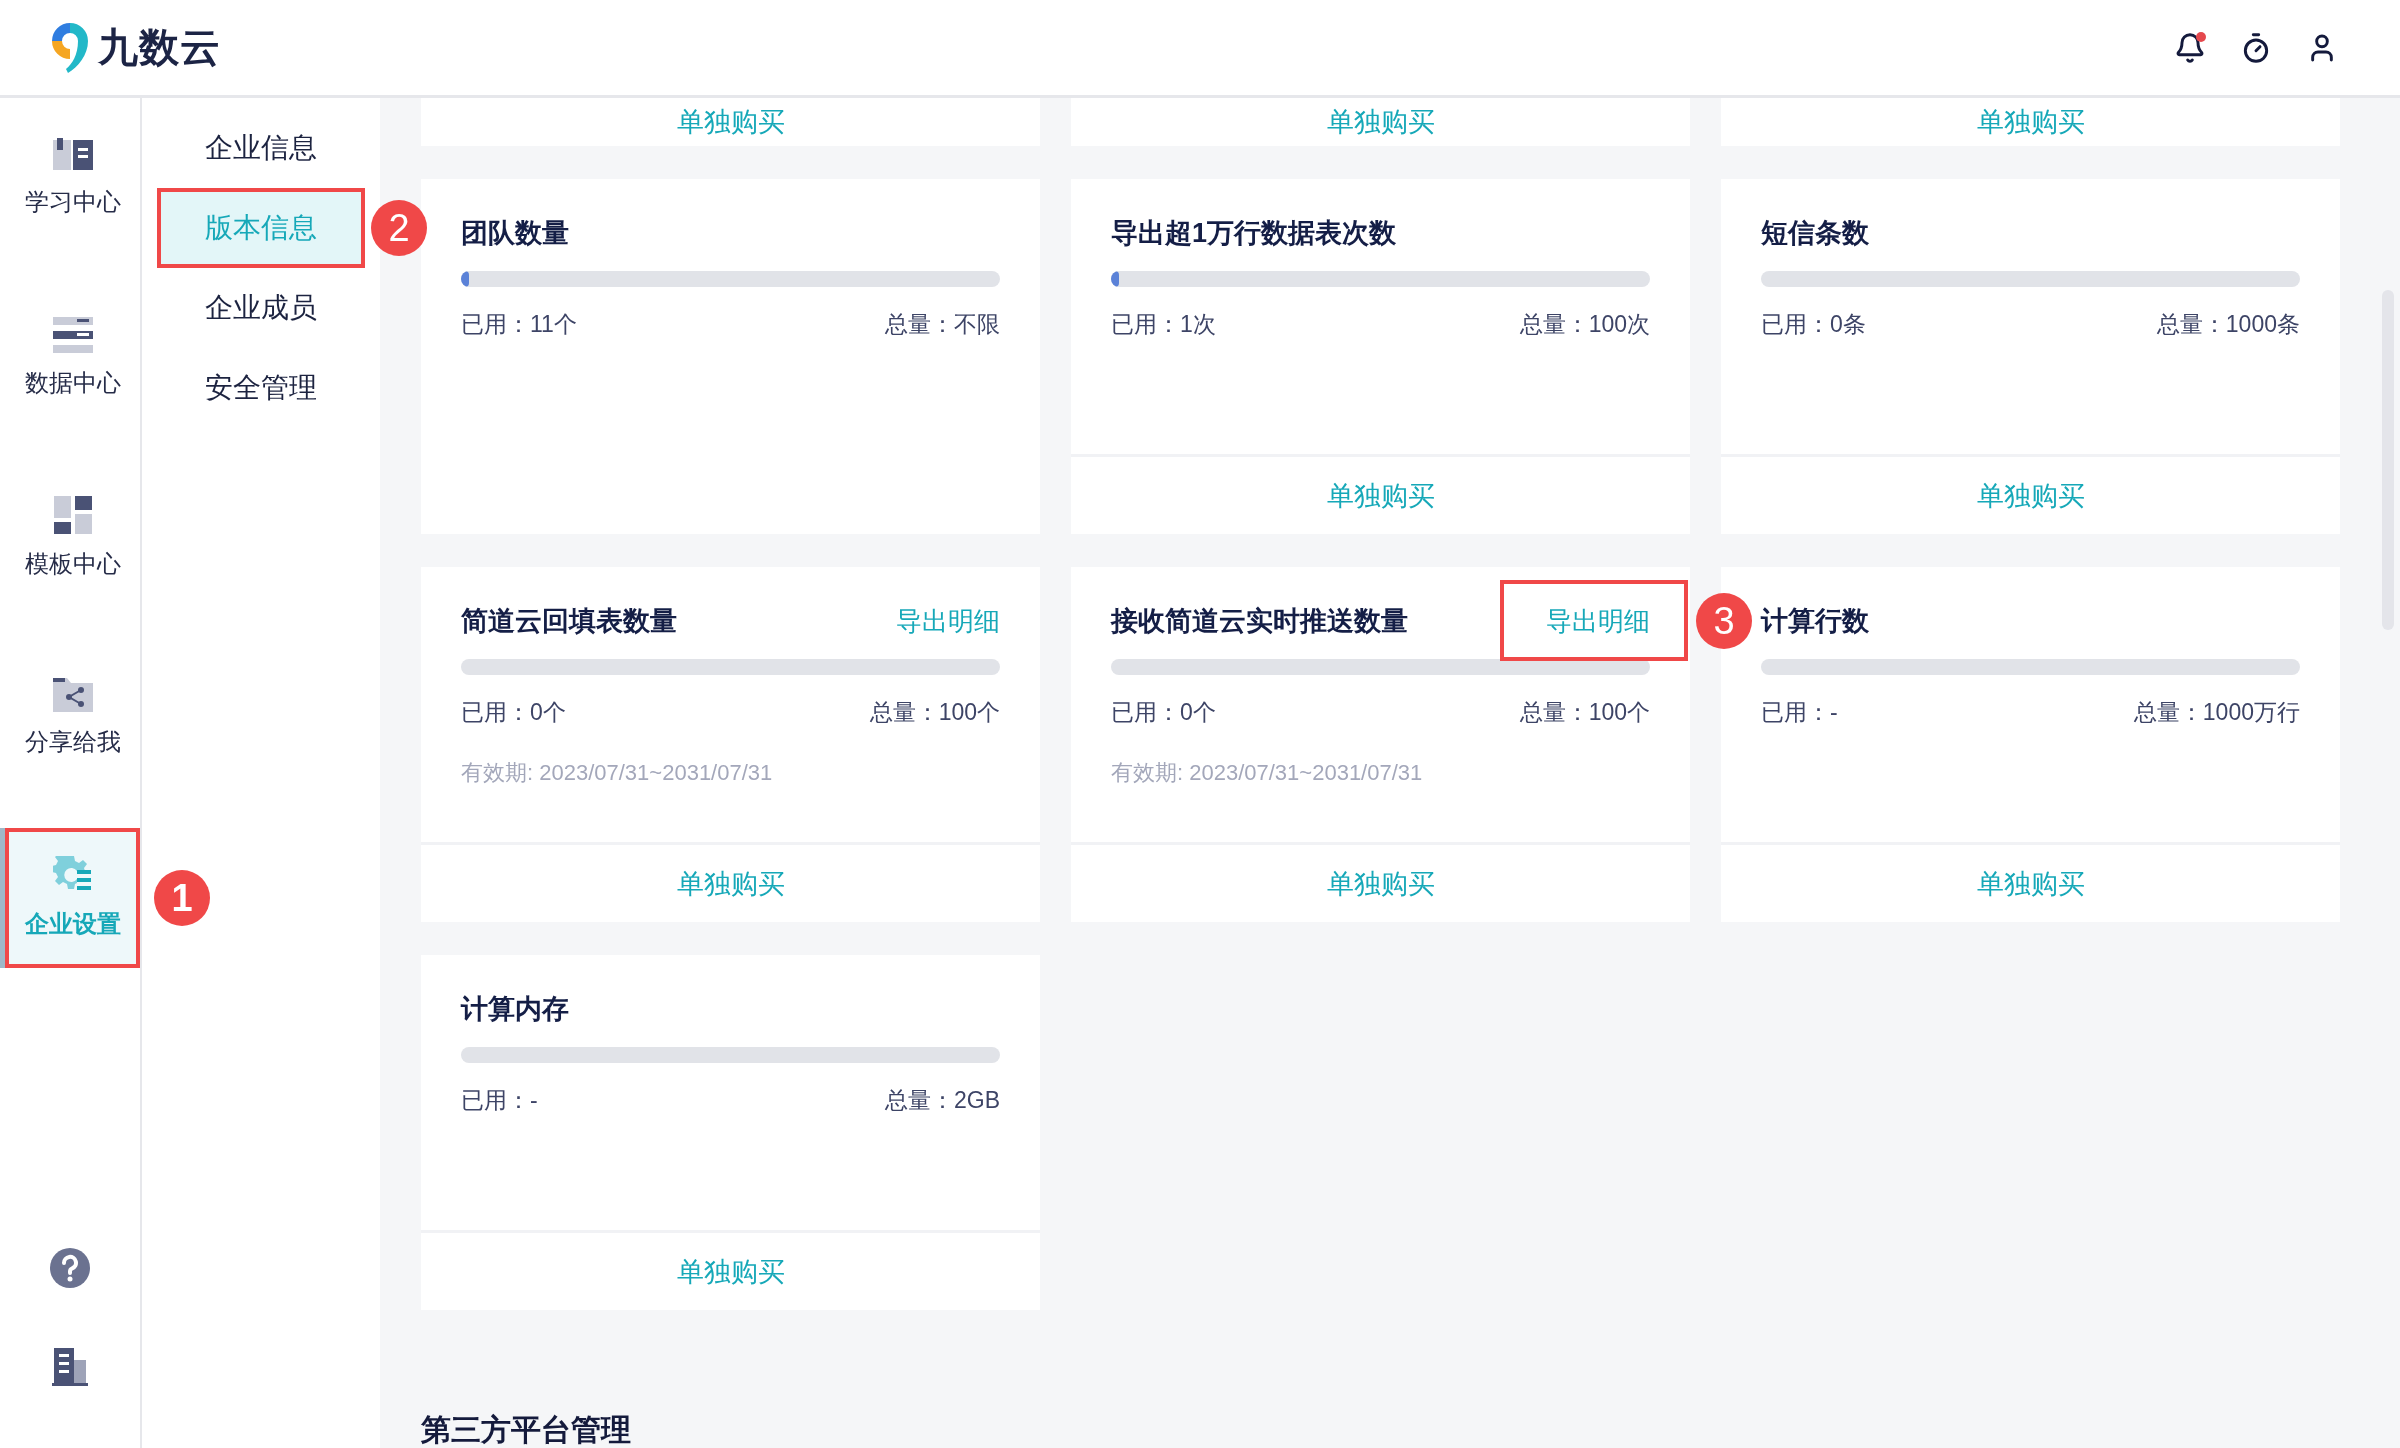 This screenshot has height=1448, width=2400. I want to click on rail-label: 分享给我, so click(72, 742).